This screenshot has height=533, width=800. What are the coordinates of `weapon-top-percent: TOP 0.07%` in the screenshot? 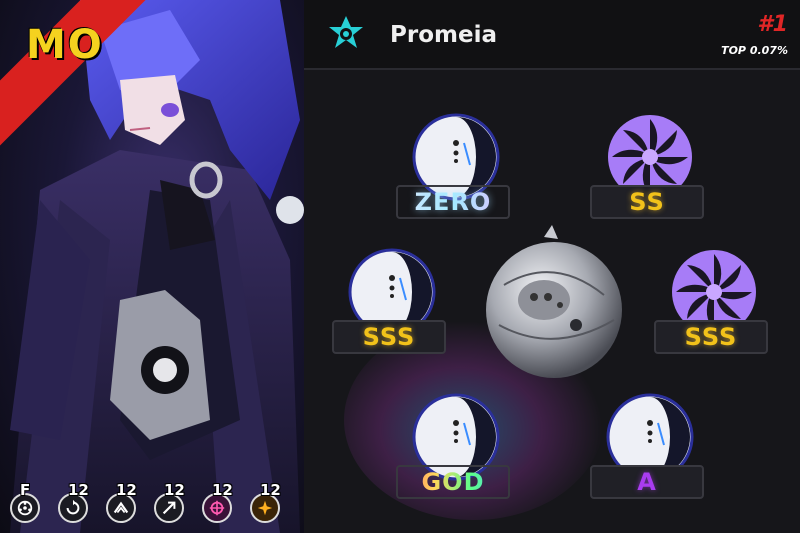 It's located at (754, 50).